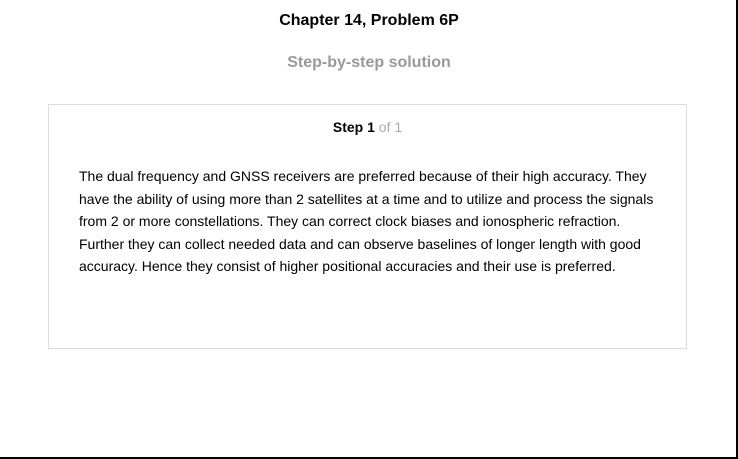  Describe the element at coordinates (369, 20) in the screenshot. I see `chapter-title: Chapter 14, Problem 6P` at that location.